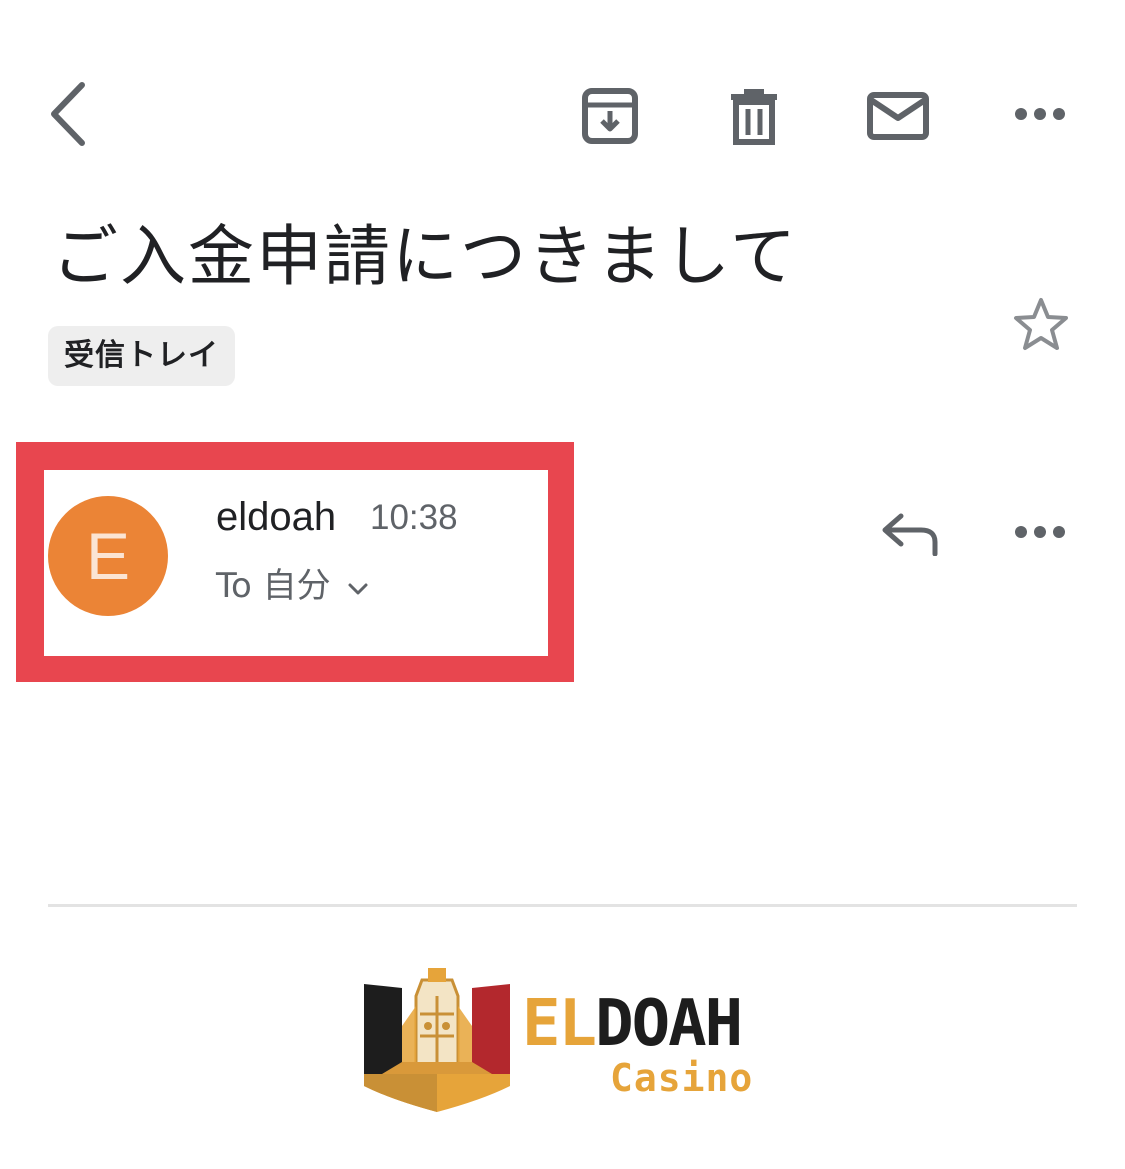  What do you see at coordinates (669, 1024) in the screenshot?
I see `logo-word-doah: DOAH` at bounding box center [669, 1024].